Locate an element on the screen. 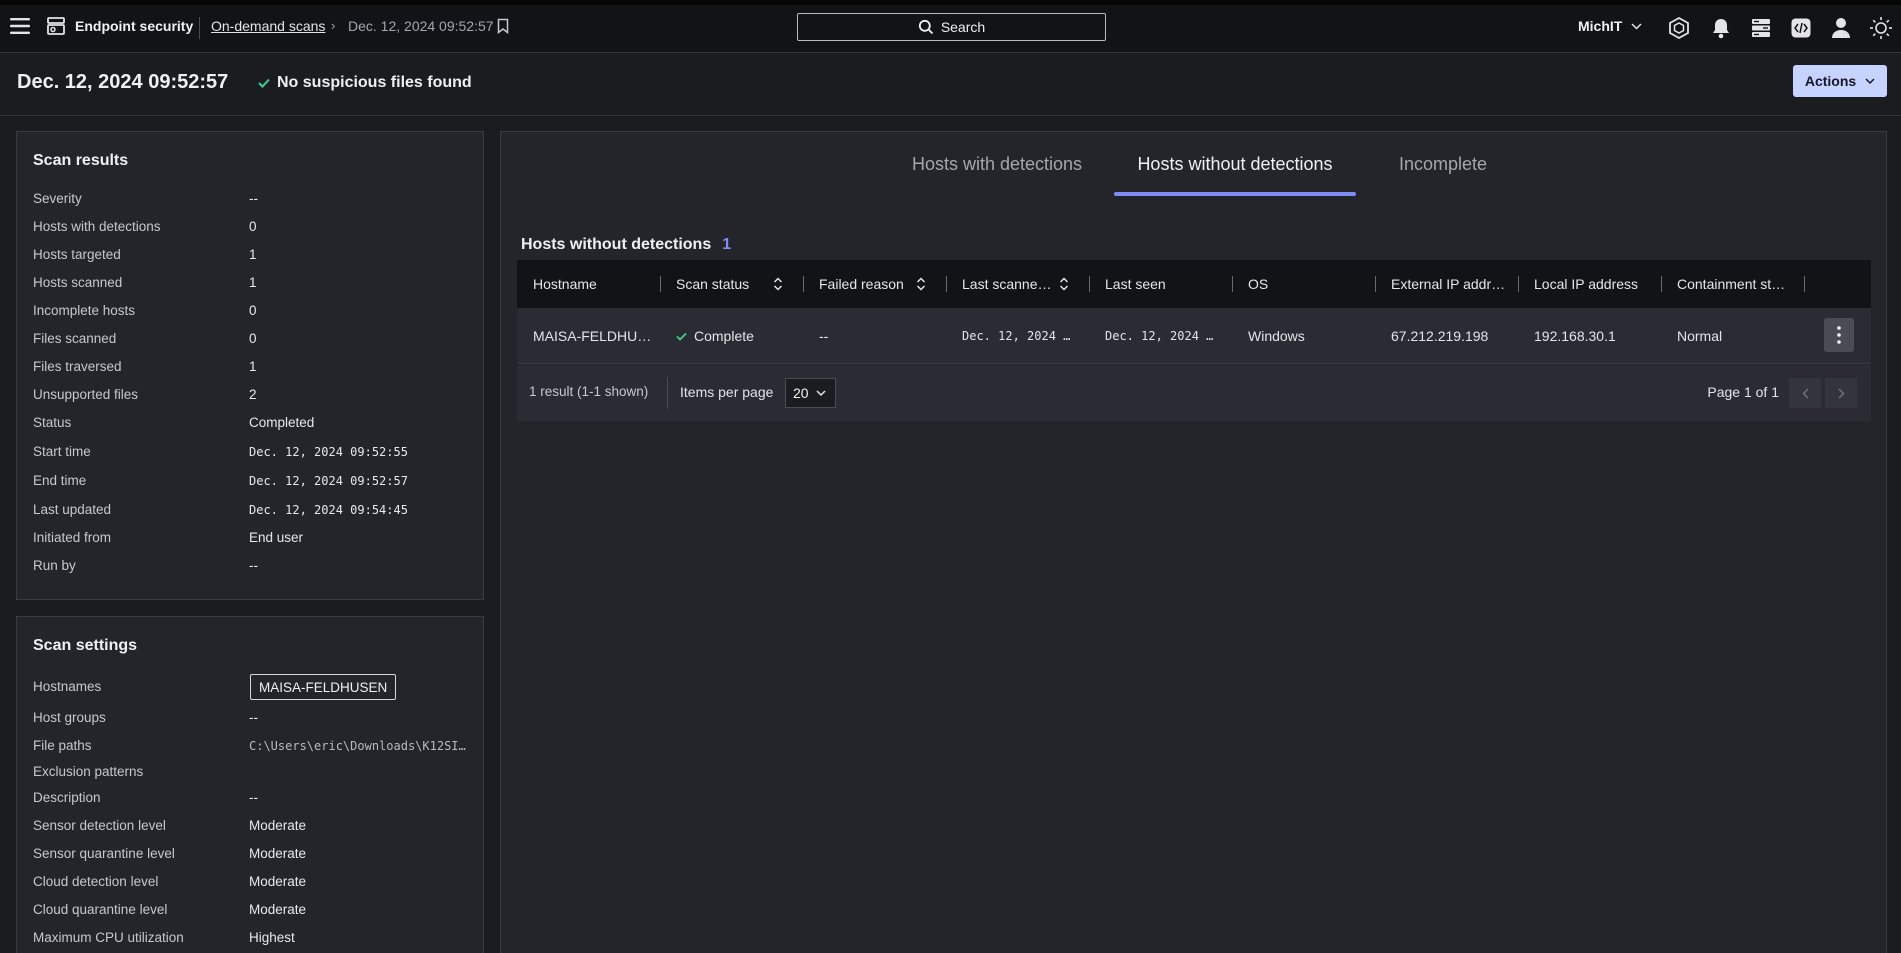 This screenshot has height=953, width=1901. row-menu-button is located at coordinates (1839, 335).